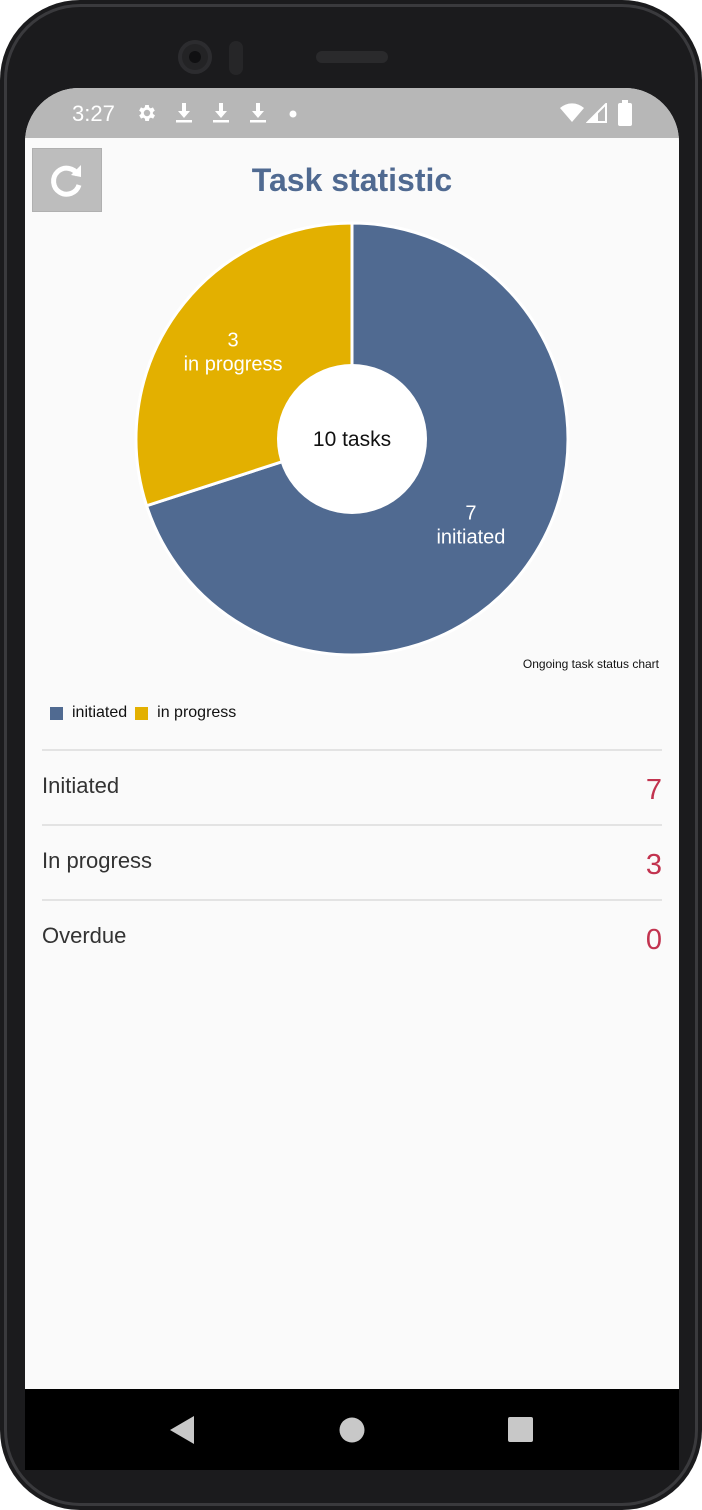 The image size is (702, 1510). Describe the element at coordinates (352, 786) in the screenshot. I see `stat-row-initiated: Initiated 7` at that location.